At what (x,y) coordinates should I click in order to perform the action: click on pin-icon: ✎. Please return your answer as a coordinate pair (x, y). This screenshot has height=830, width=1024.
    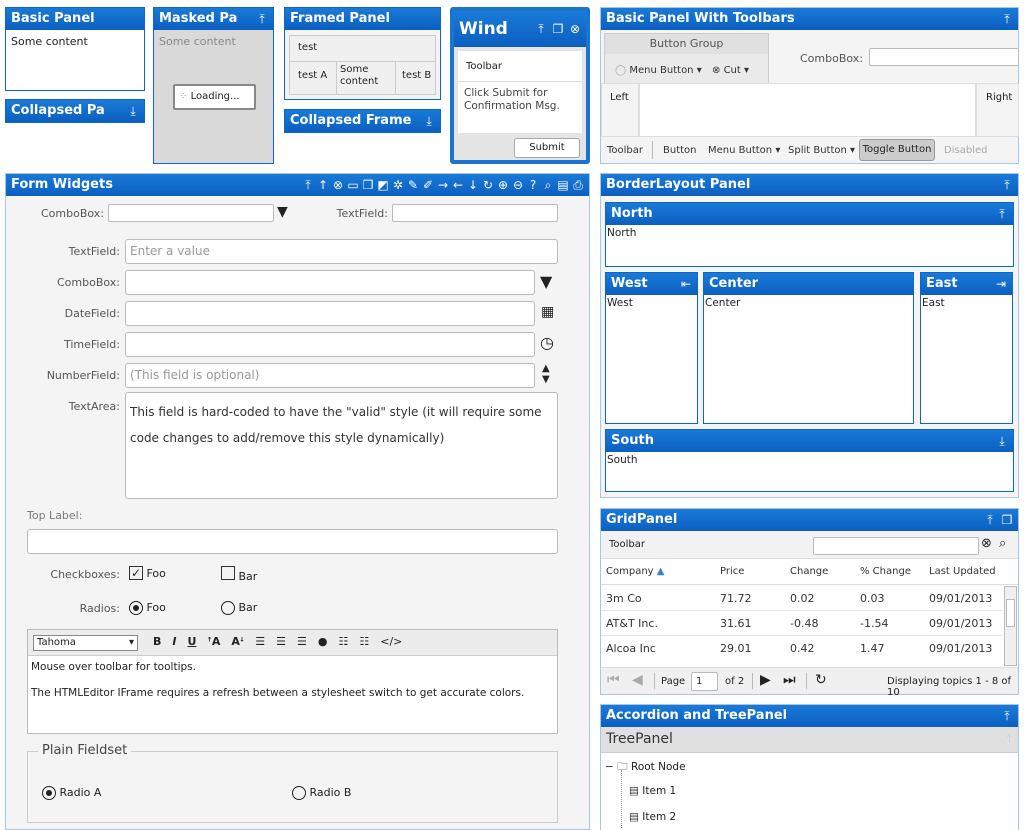
    Looking at the image, I should click on (413, 185).